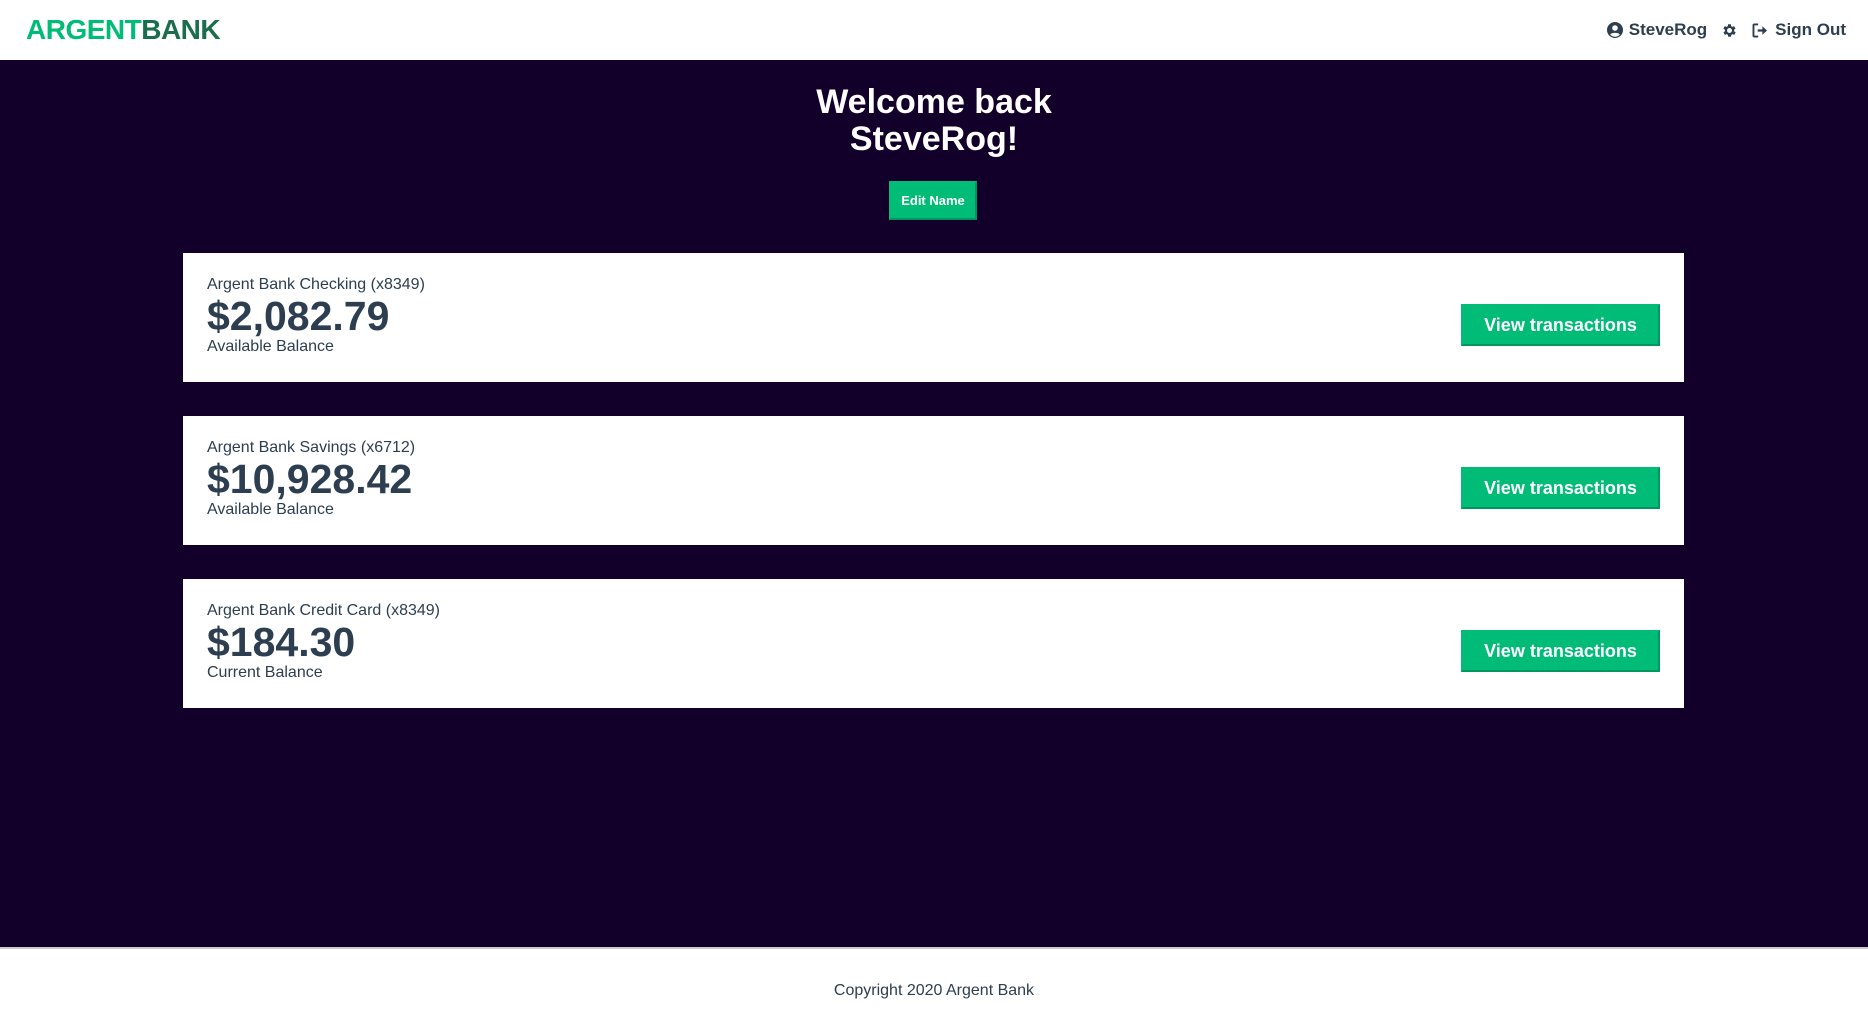 This screenshot has height=1034, width=1868. I want to click on welcome-line-1: Welcome back, so click(934, 102).